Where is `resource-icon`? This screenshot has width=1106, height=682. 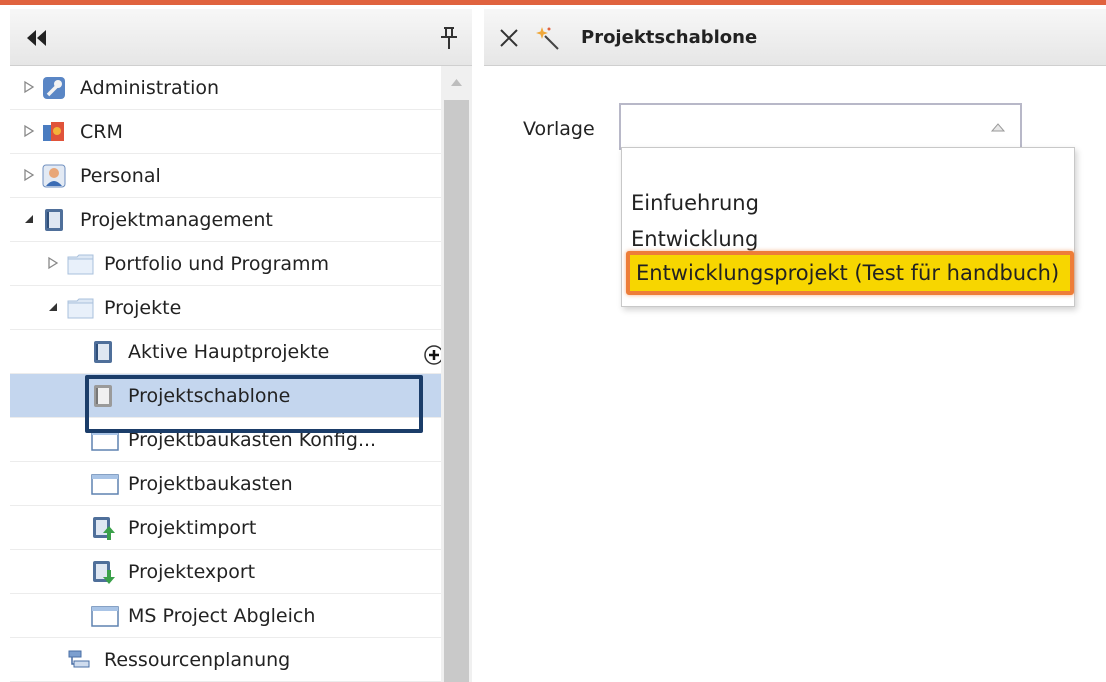 resource-icon is located at coordinates (79, 659).